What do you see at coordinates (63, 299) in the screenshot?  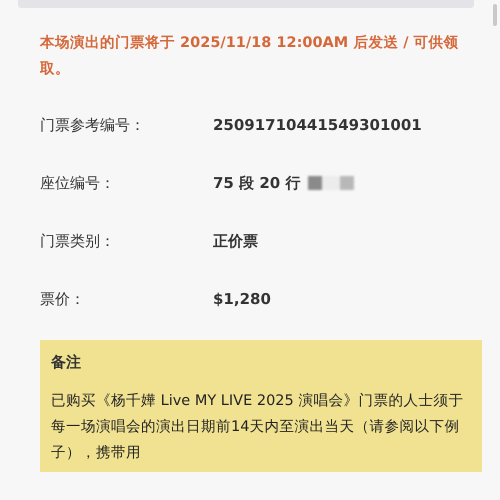 I see `field-label: 票价：` at bounding box center [63, 299].